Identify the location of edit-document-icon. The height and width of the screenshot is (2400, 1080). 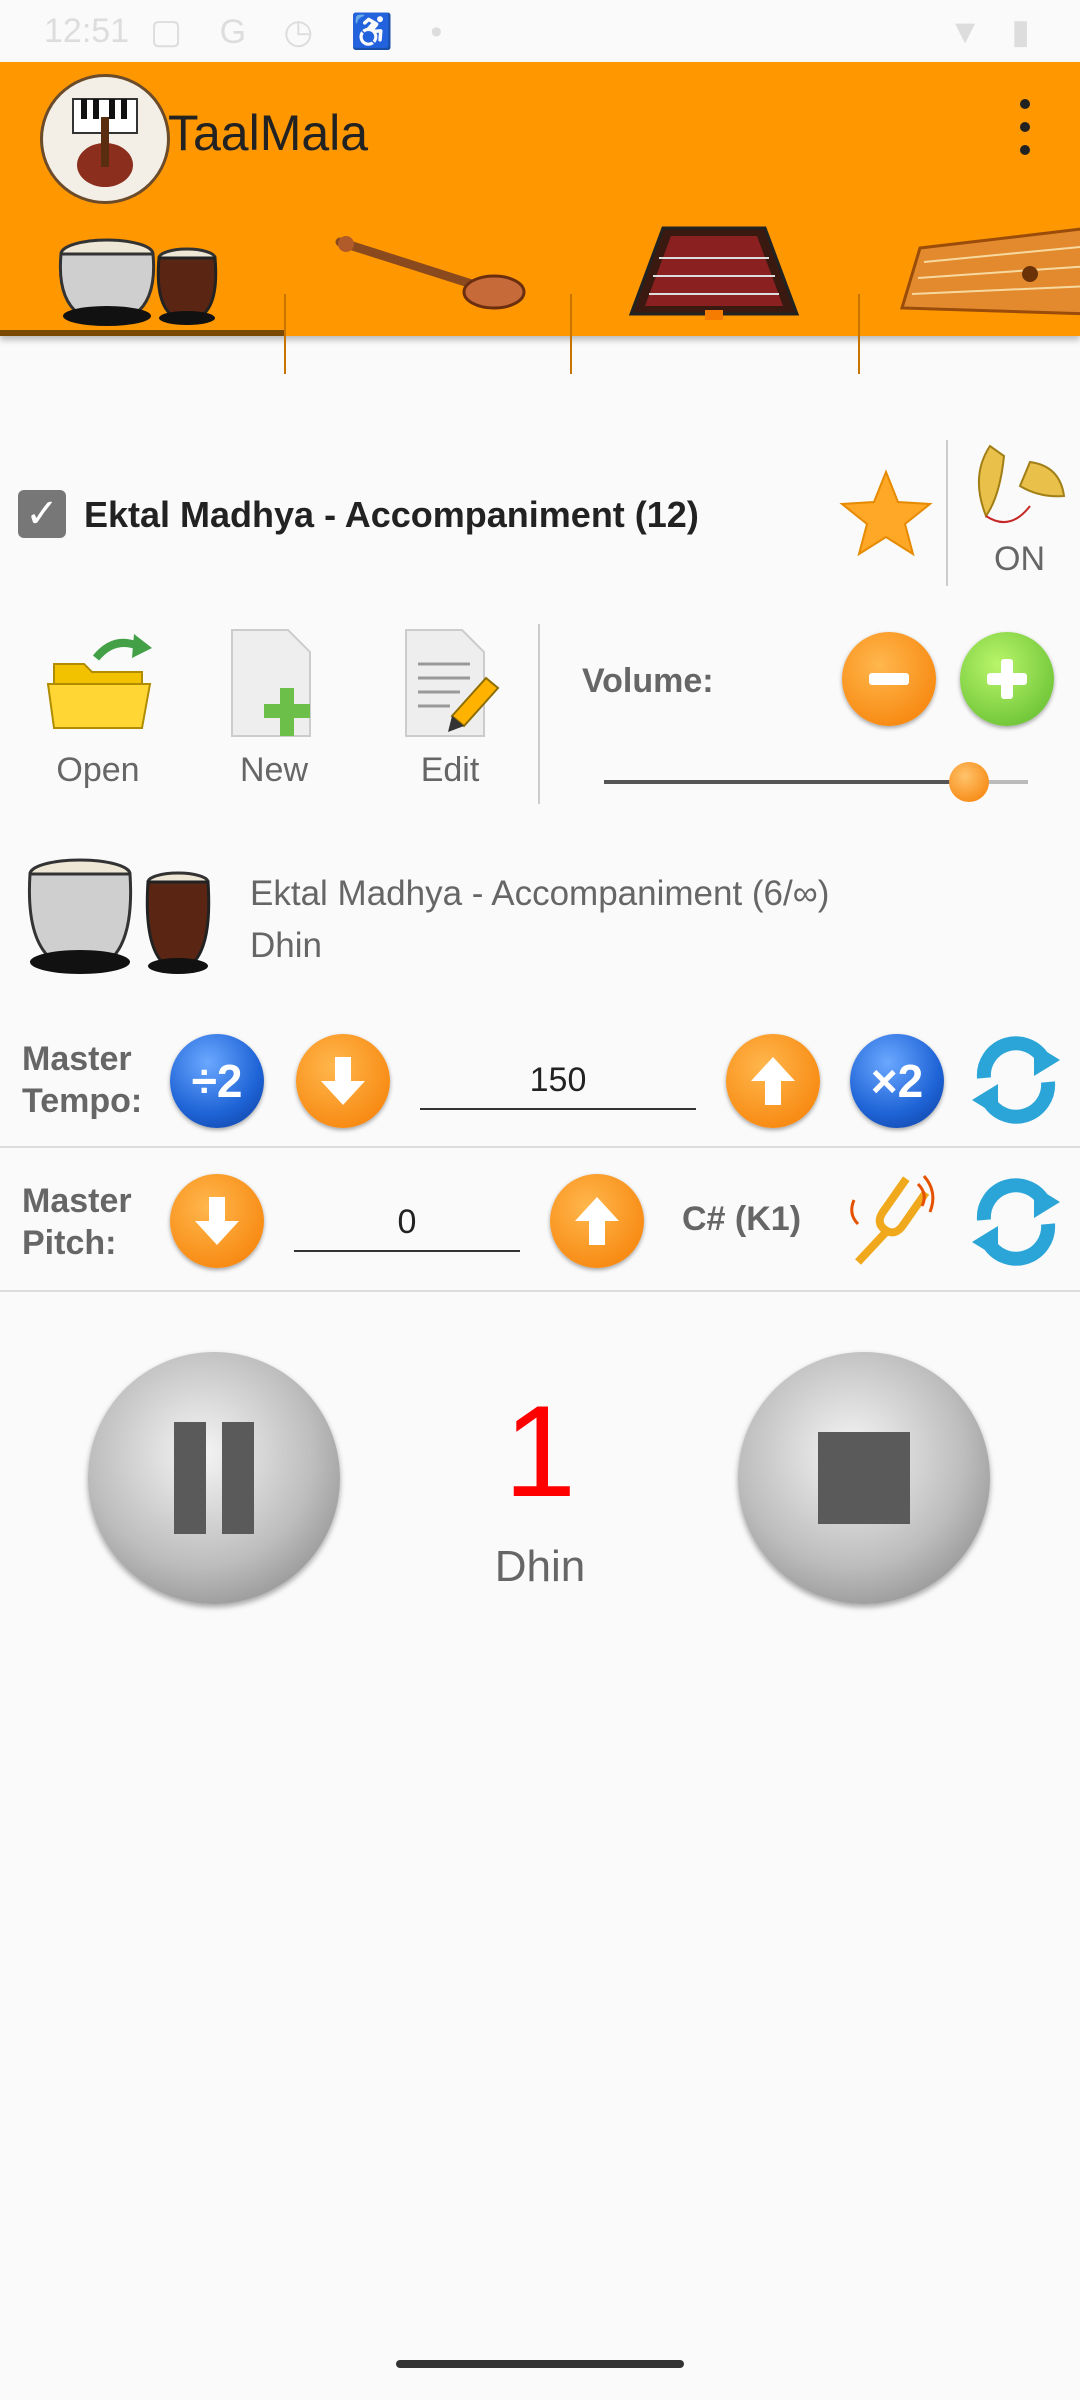
(452, 683).